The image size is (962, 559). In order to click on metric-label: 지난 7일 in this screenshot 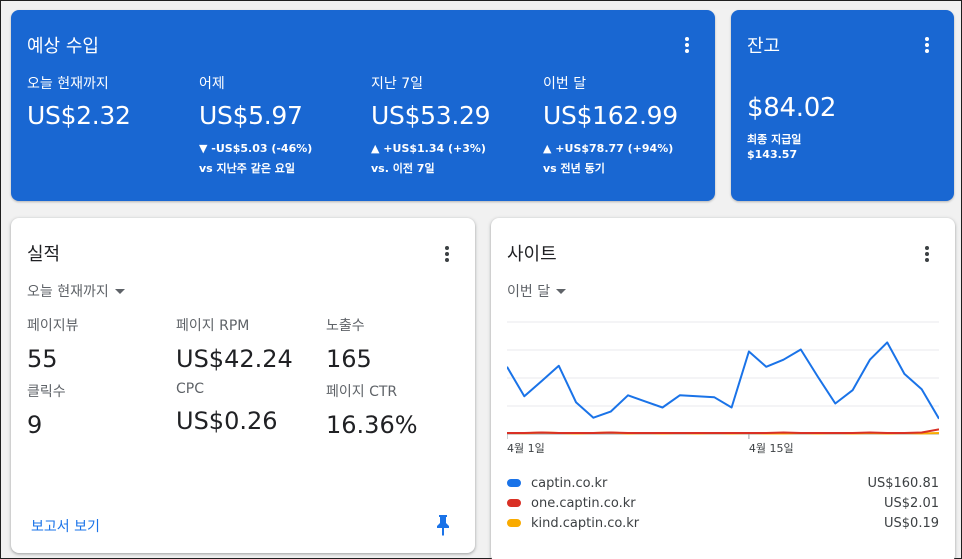, I will do `click(397, 84)`.